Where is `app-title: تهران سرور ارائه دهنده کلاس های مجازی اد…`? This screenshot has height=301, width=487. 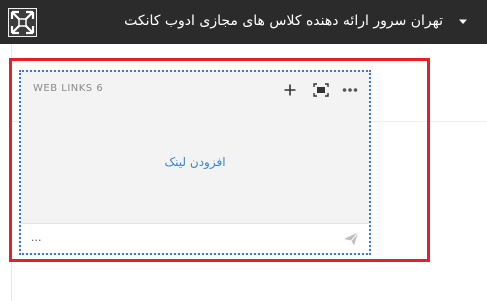 app-title: تهران سرور ارائه دهنده کلاس های مجازی اد… is located at coordinates (283, 21).